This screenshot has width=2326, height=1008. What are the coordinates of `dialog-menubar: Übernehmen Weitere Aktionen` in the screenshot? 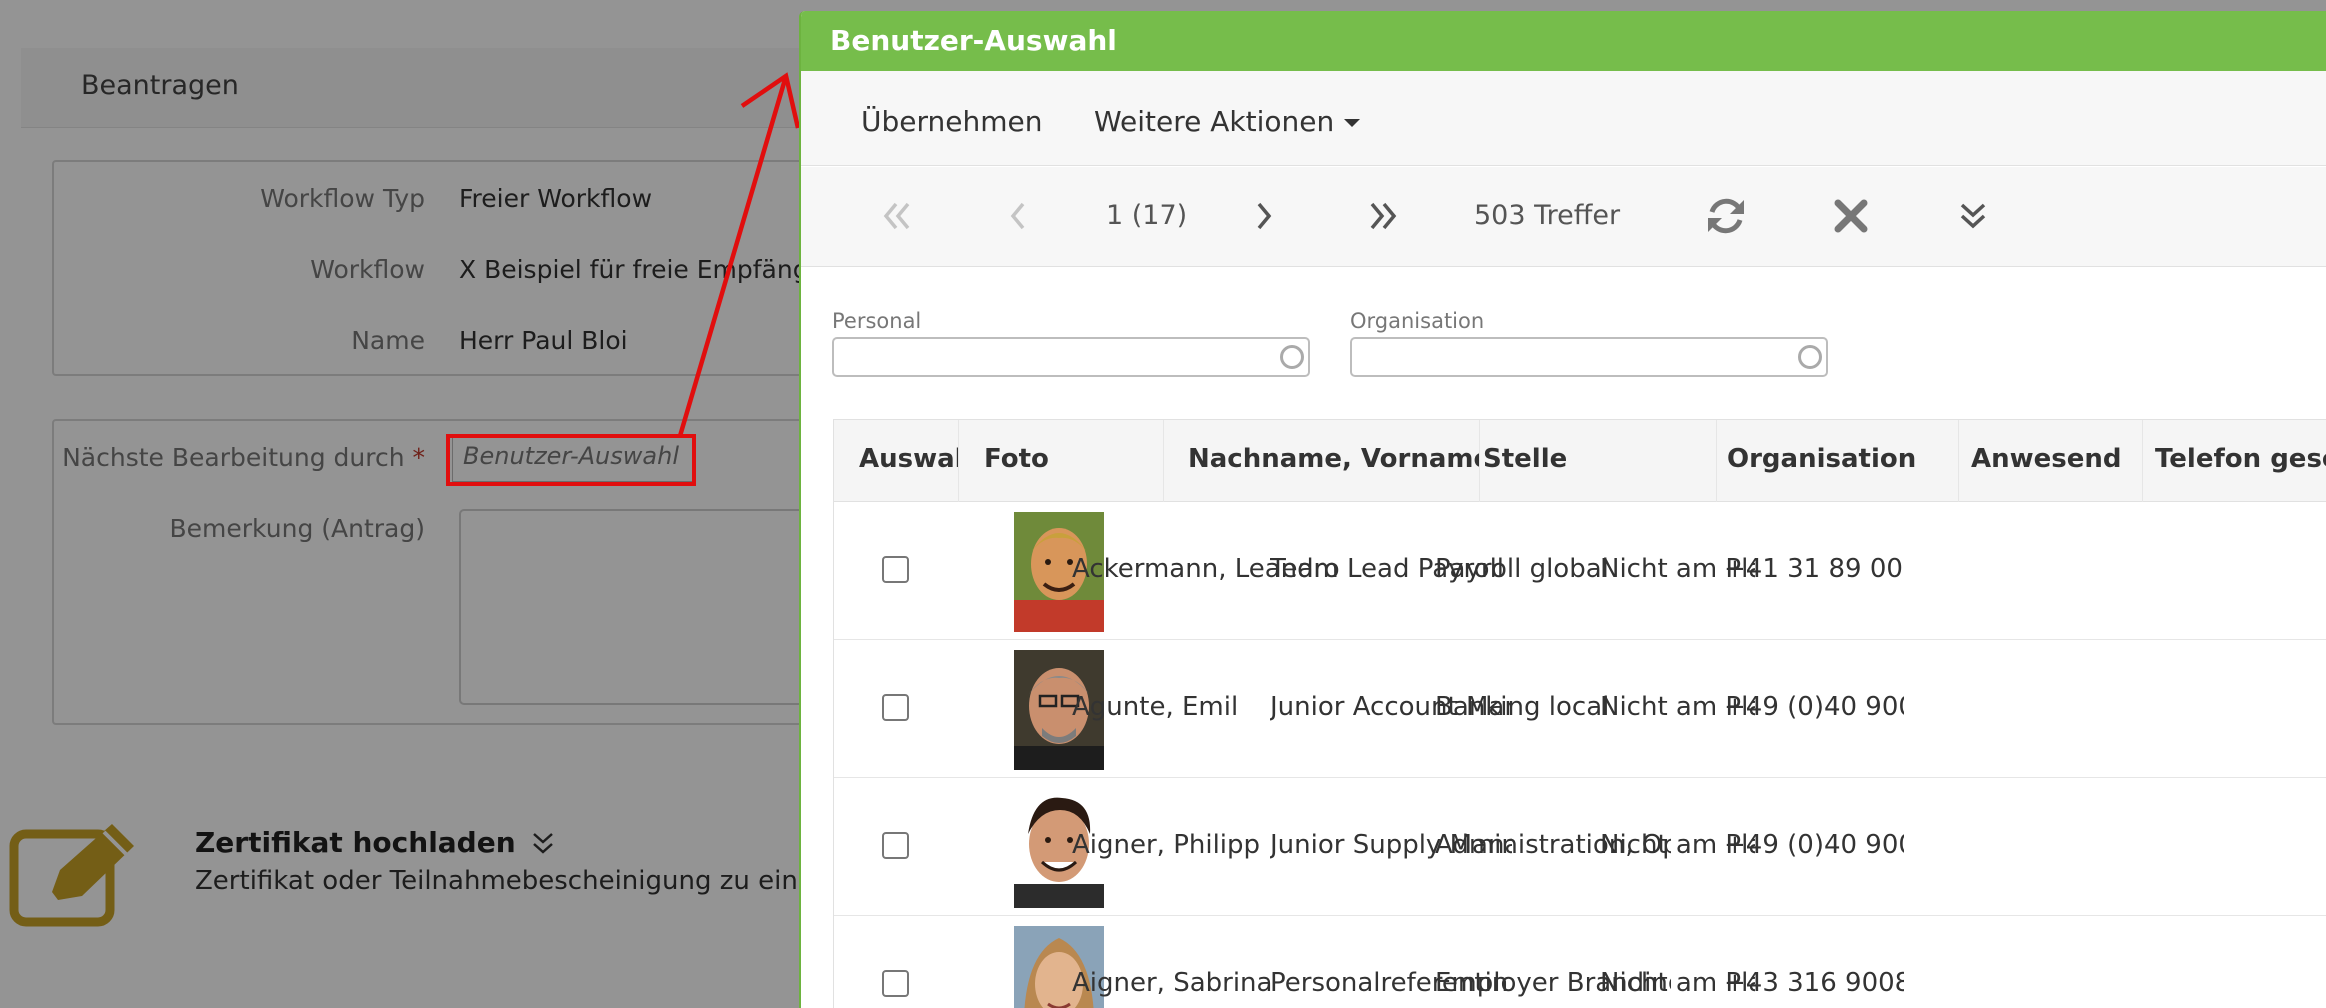 It's located at (1563, 118).